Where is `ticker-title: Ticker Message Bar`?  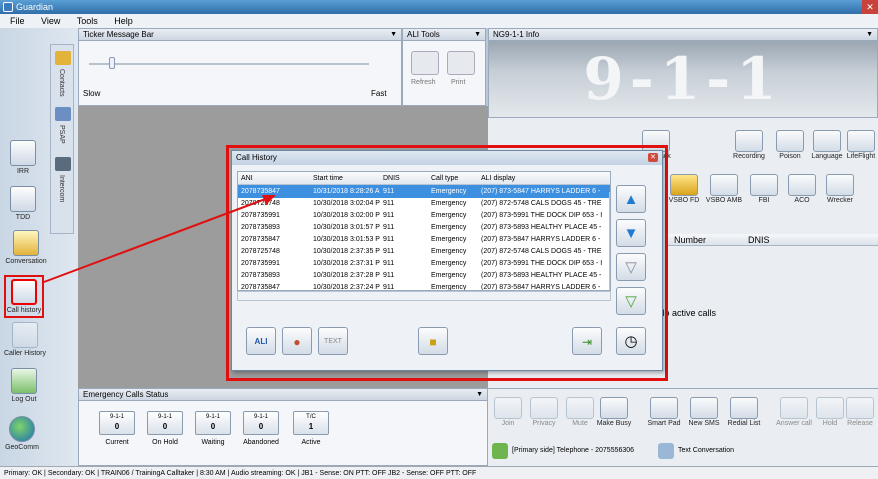
ticker-title: Ticker Message Bar is located at coordinates (118, 34).